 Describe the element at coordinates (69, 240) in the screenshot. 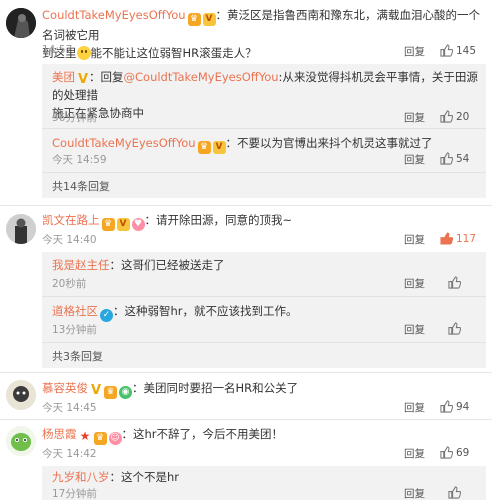

I see `comment-time: 今天 14:40` at that location.